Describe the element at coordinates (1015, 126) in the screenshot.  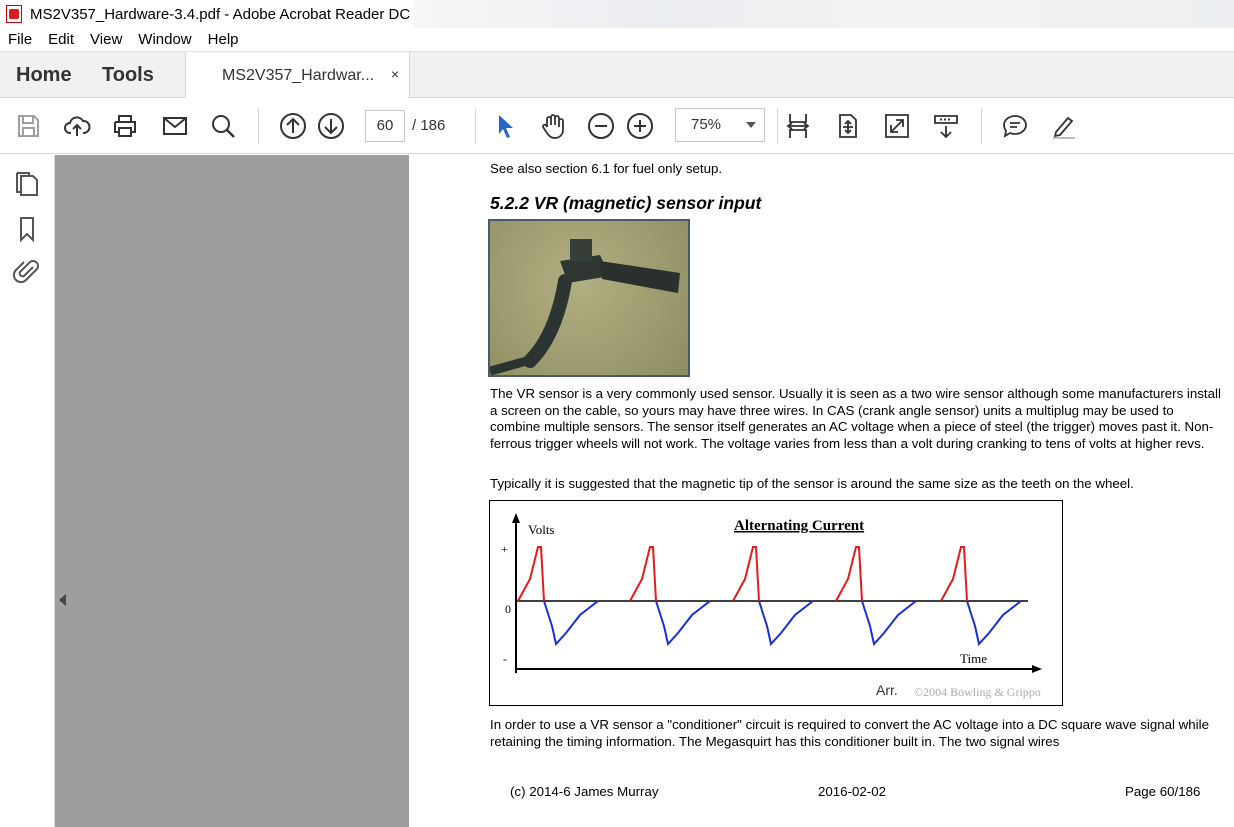
I see `comment-icon` at that location.